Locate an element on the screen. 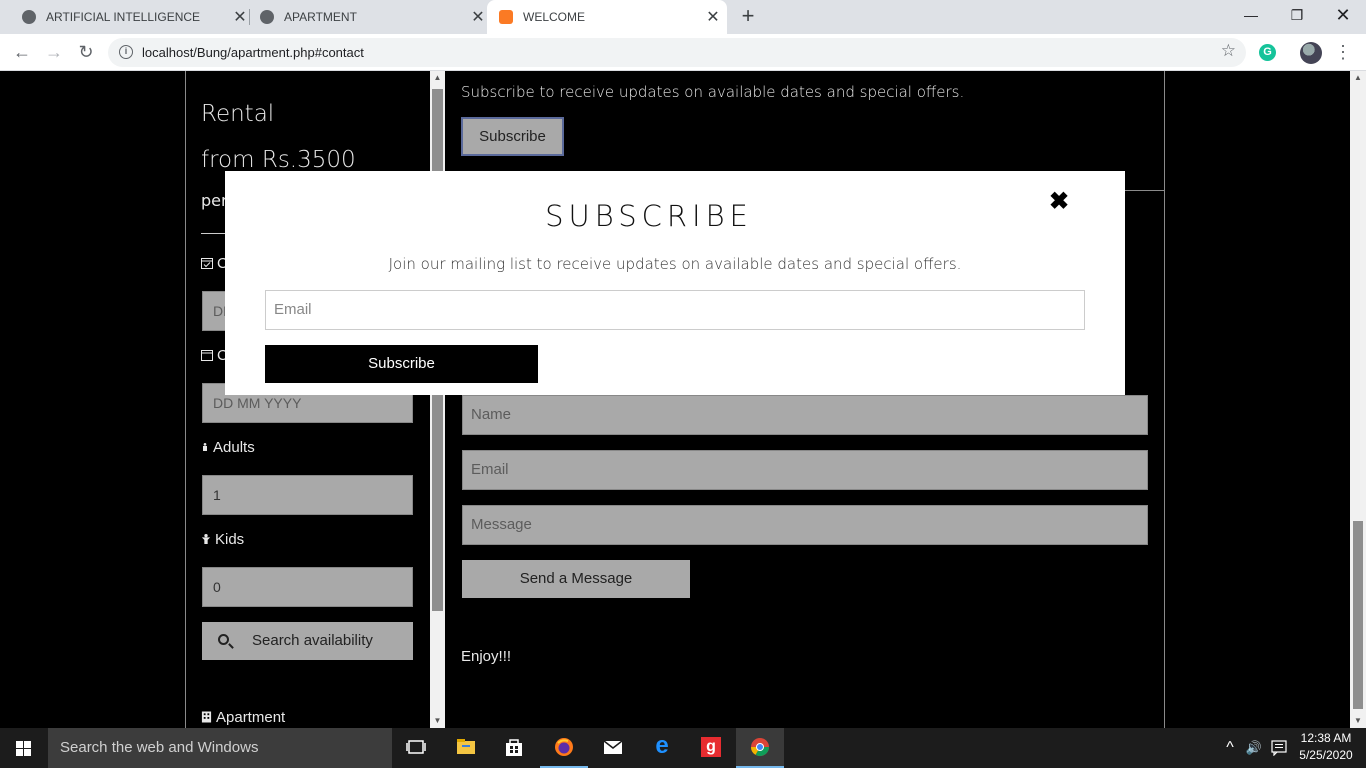 Image resolution: width=1366 pixels, height=768 pixels. firefox-button is located at coordinates (564, 748).